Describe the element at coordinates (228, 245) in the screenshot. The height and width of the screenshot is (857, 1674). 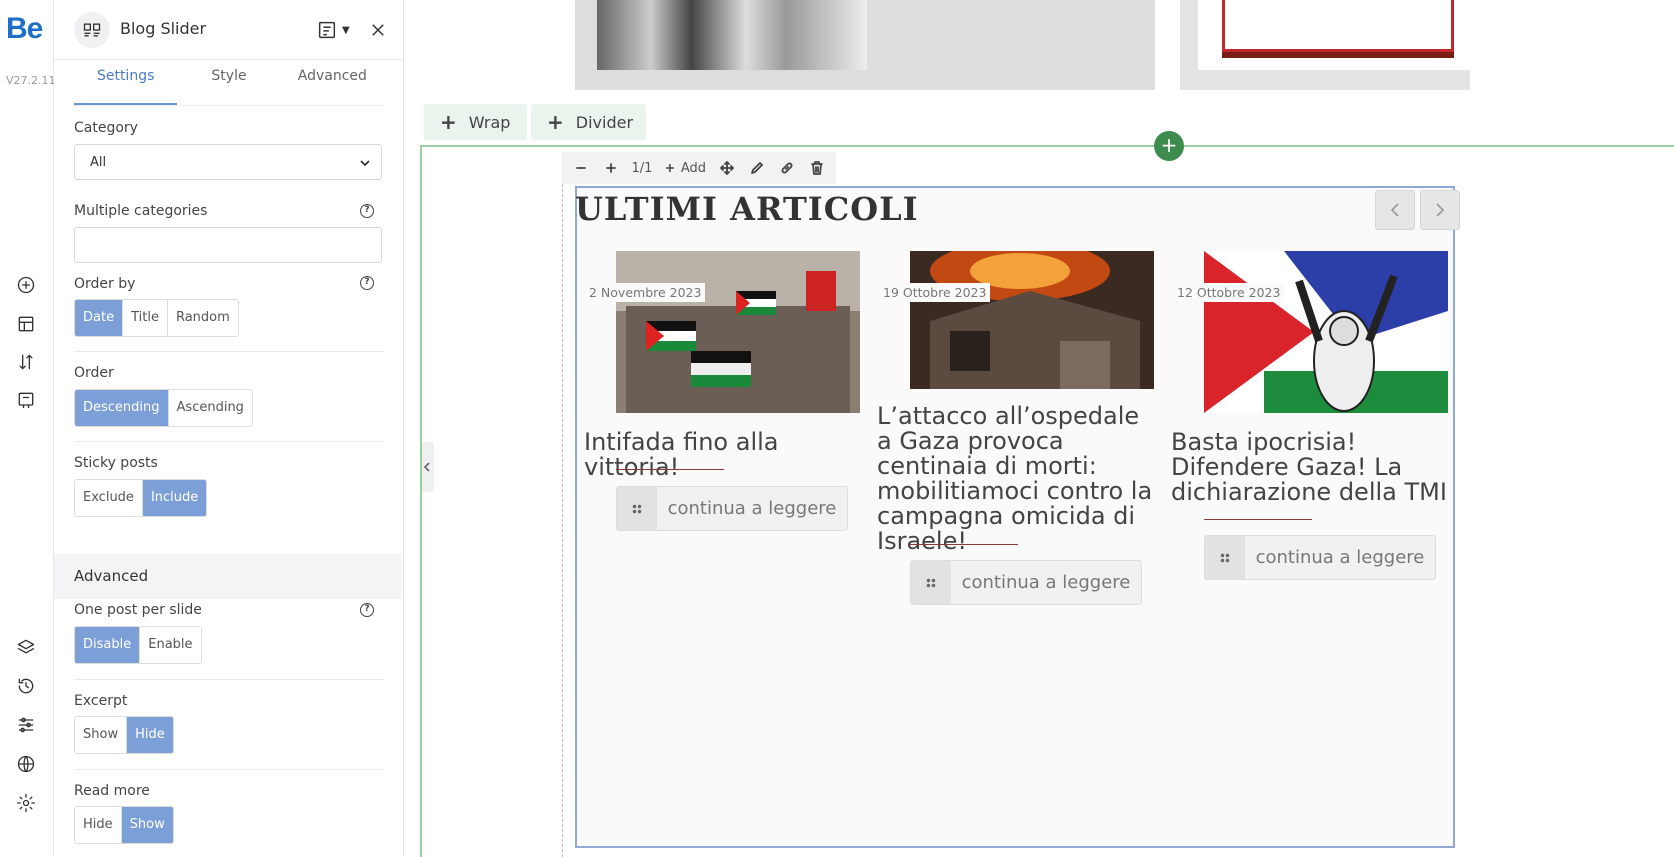
I see `multiple-categories-input` at that location.